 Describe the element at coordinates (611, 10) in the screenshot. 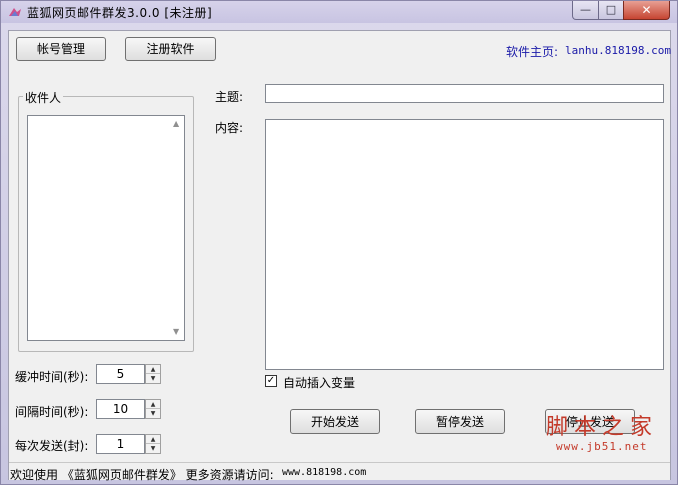

I see `maximize-button: □` at that location.